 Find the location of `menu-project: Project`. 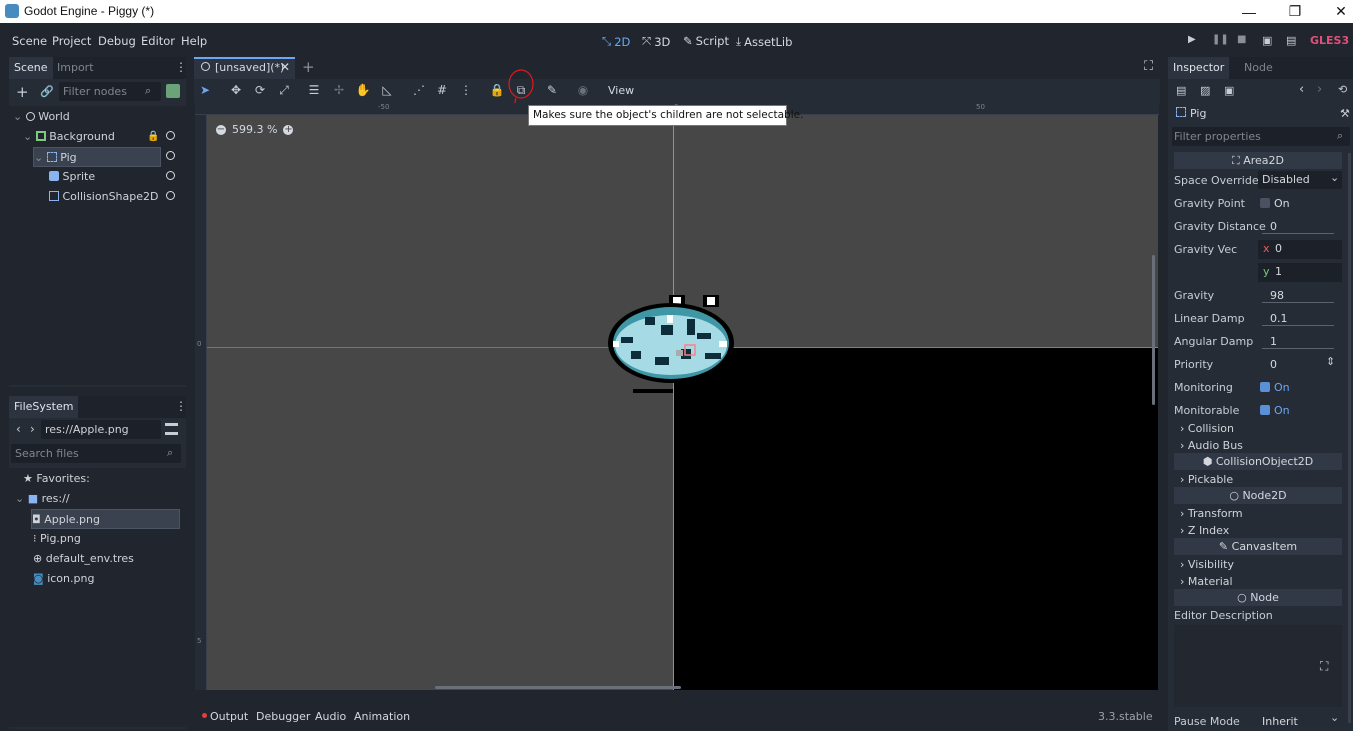

menu-project: Project is located at coordinates (71, 41).